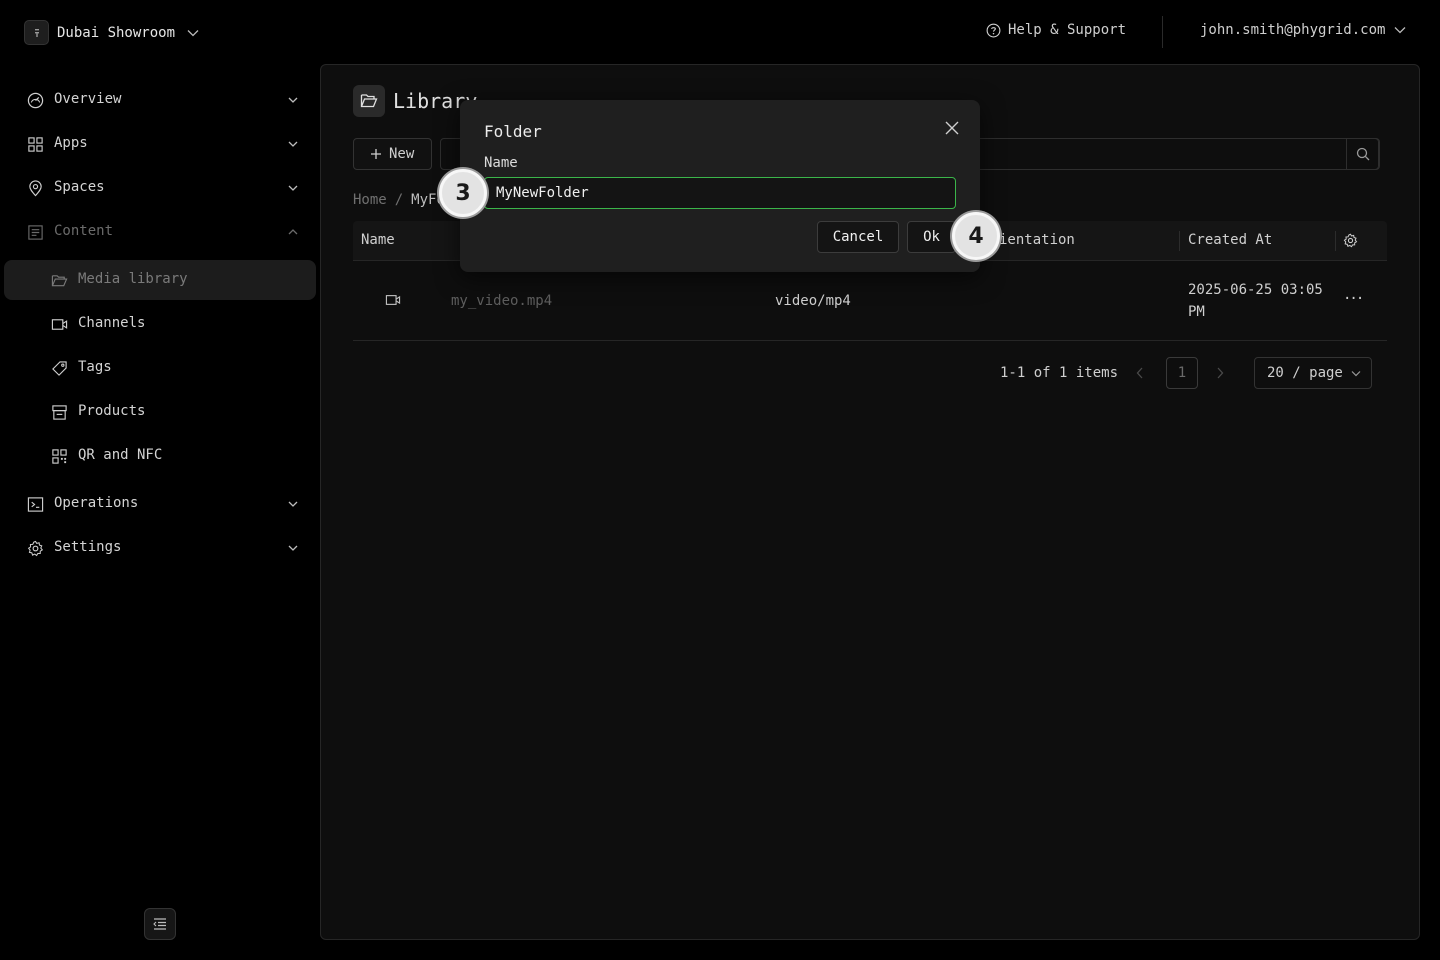 Image resolution: width=1440 pixels, height=960 pixels. What do you see at coordinates (71, 143) in the screenshot?
I see `sidebar-item-label: Apps` at bounding box center [71, 143].